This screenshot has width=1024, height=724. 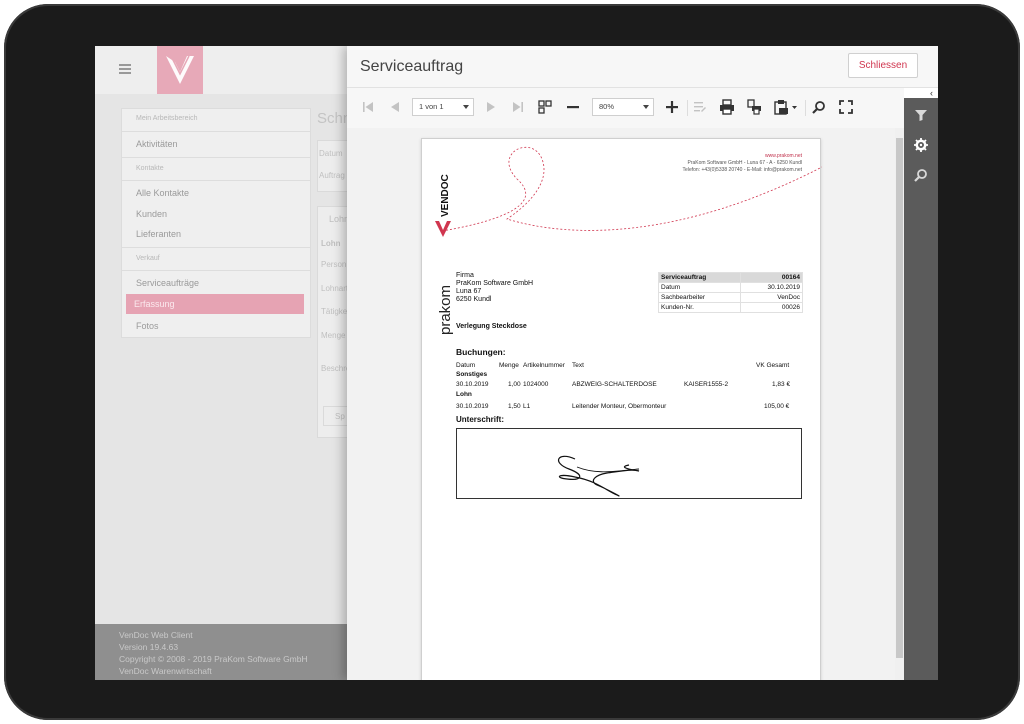 I want to click on page-select-value: 1 von 1, so click(x=431, y=106).